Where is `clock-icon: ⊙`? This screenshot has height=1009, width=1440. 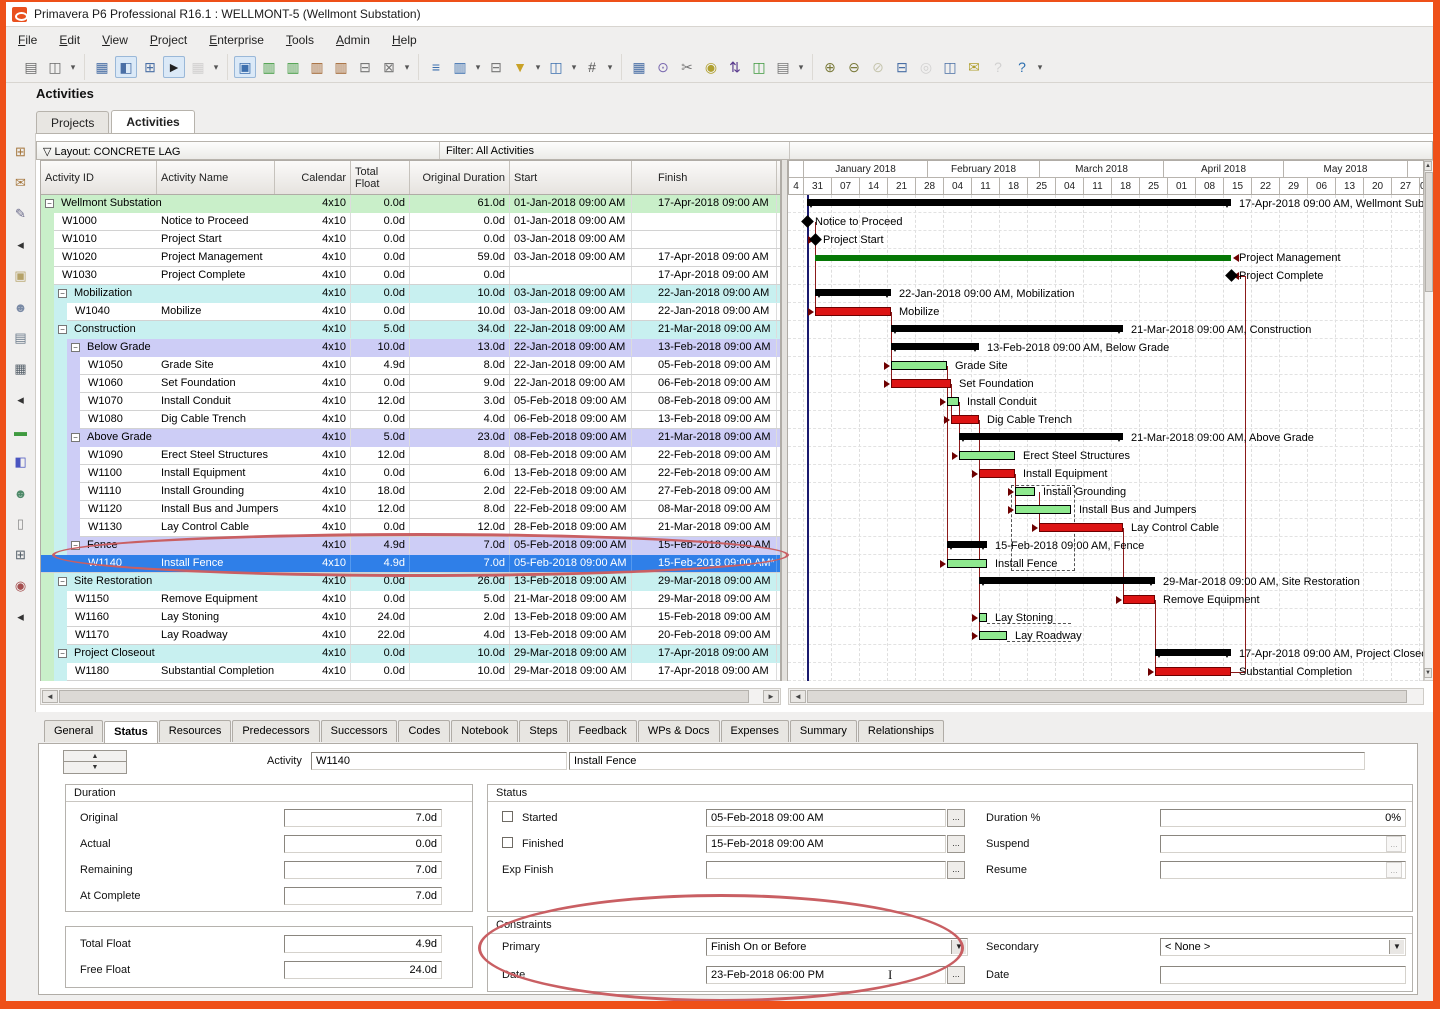
clock-icon: ⊙ is located at coordinates (663, 67).